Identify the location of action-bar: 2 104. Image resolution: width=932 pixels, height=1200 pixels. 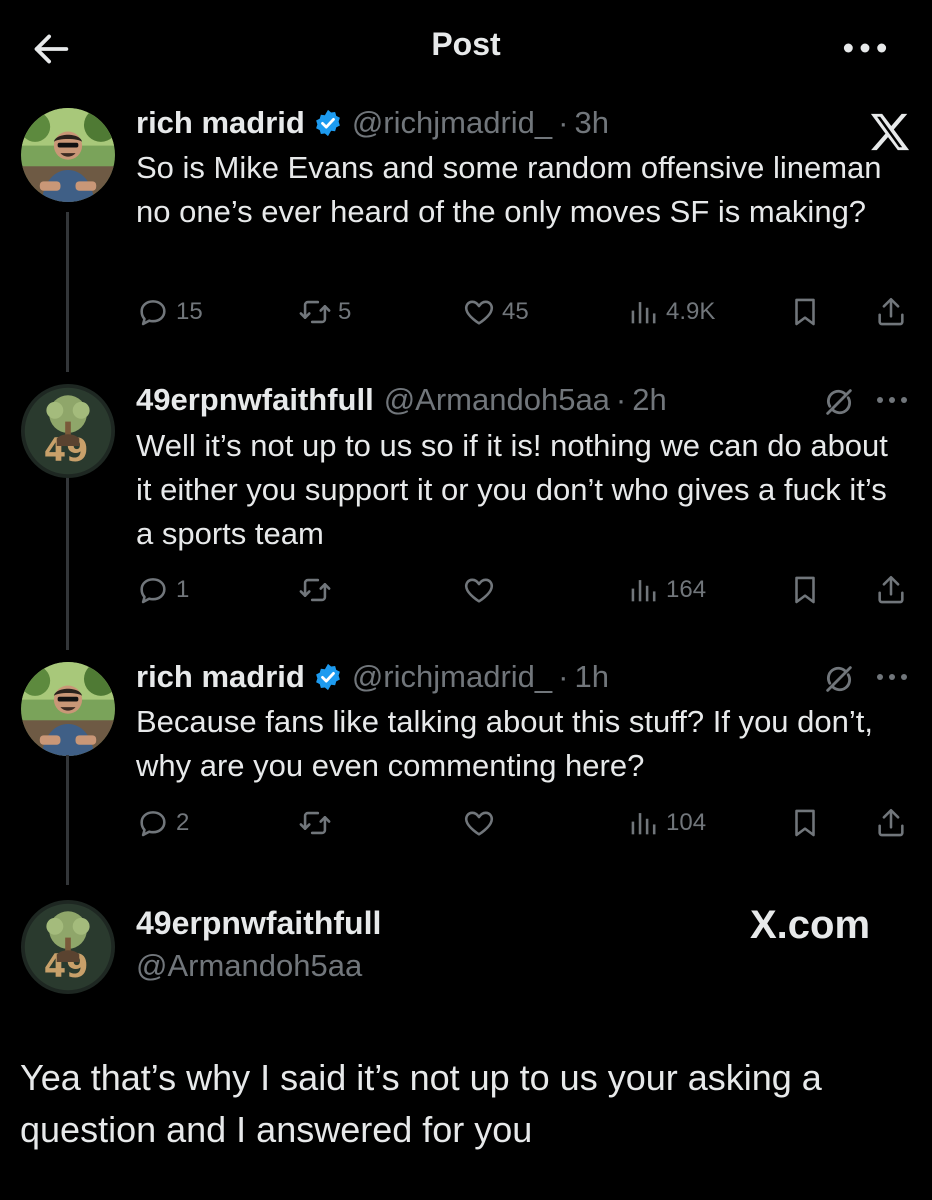
(524, 823).